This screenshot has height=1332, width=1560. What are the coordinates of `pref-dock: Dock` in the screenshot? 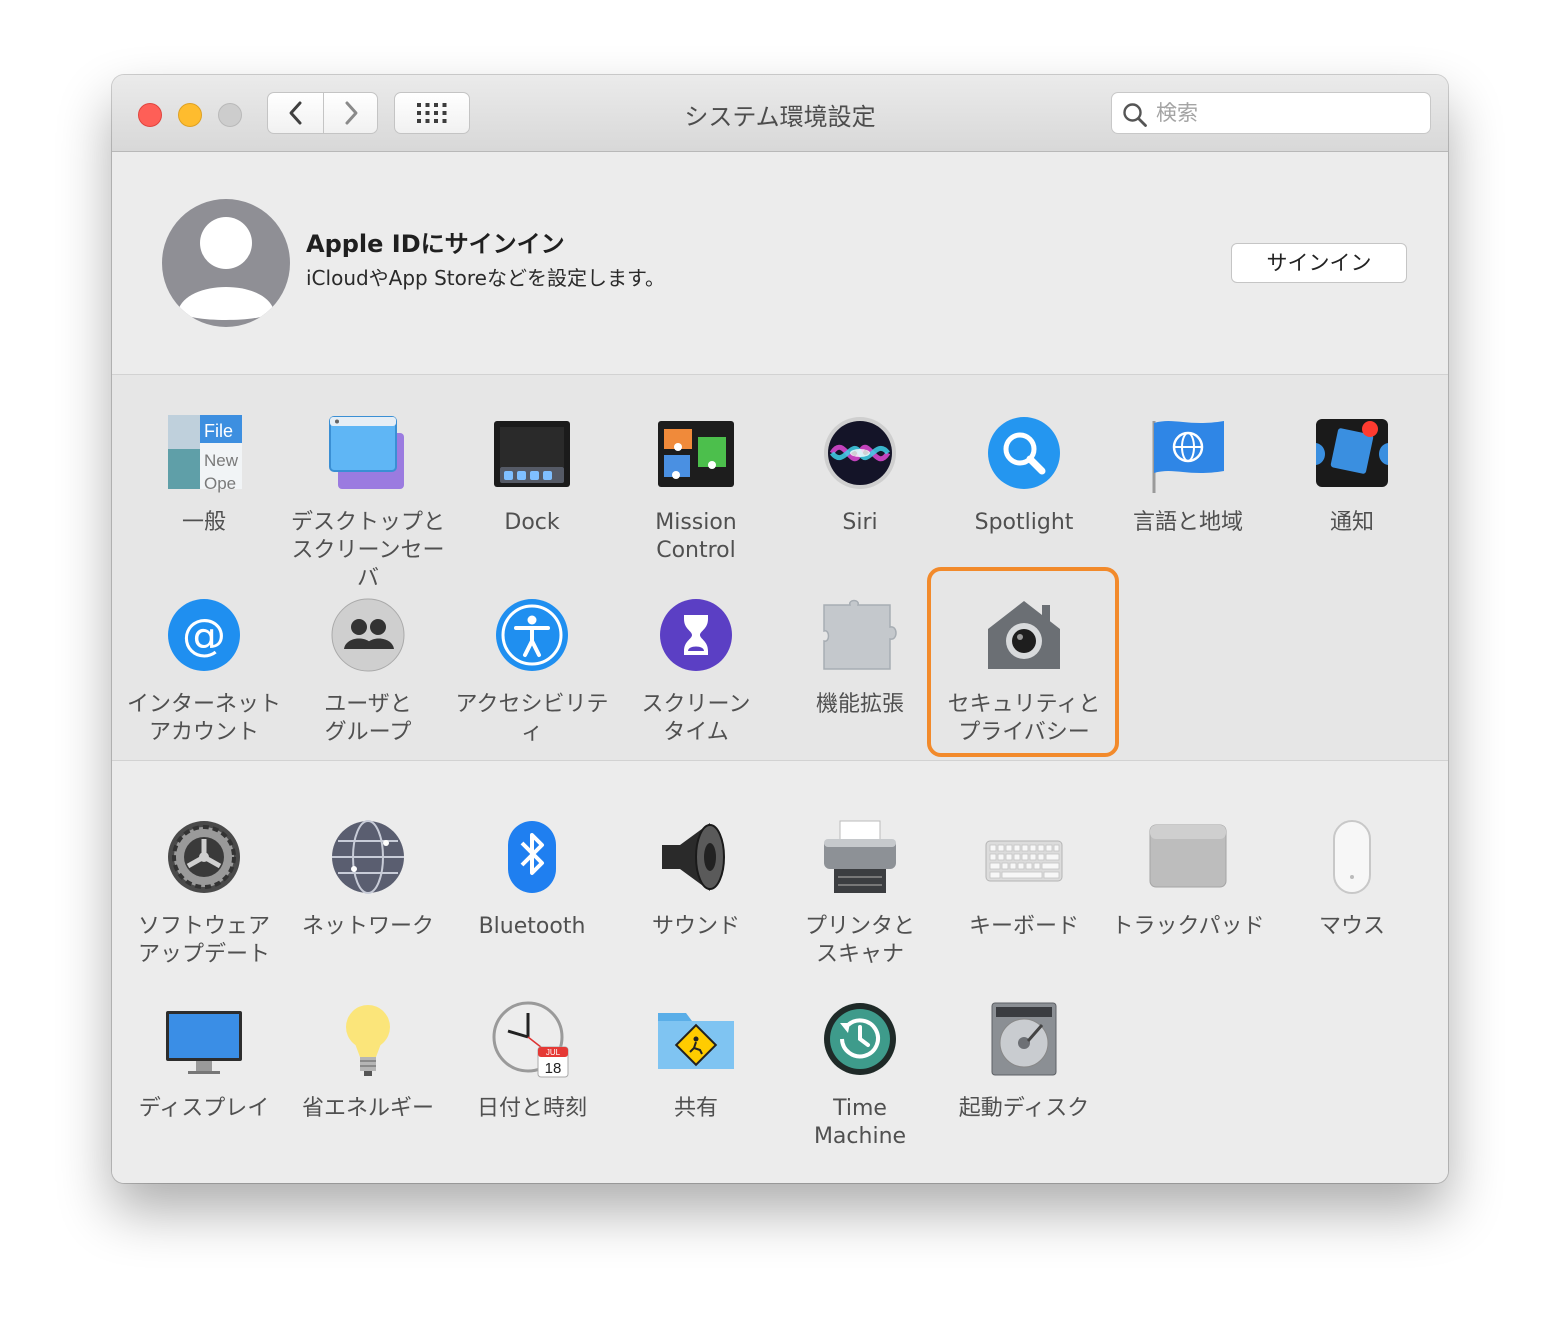 It's located at (532, 476).